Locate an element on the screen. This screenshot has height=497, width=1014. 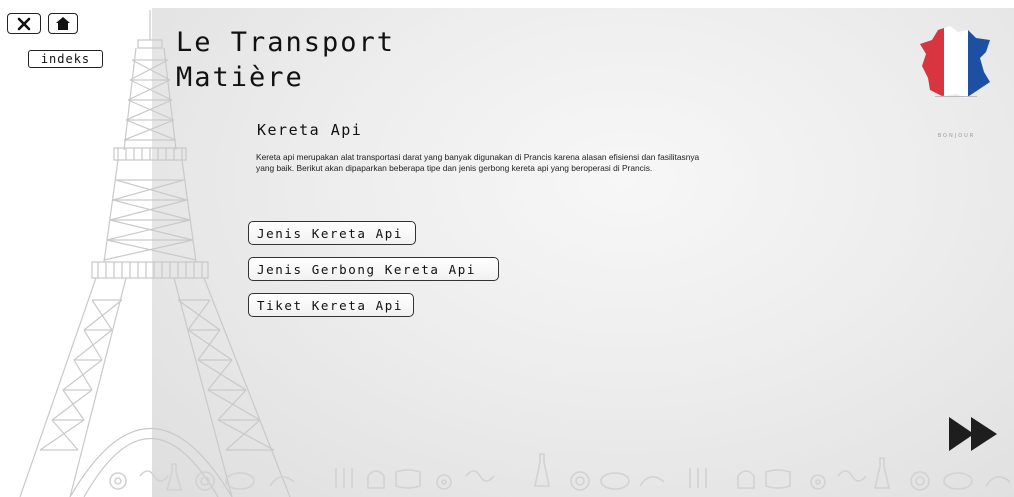
close-icon is located at coordinates (24, 23).